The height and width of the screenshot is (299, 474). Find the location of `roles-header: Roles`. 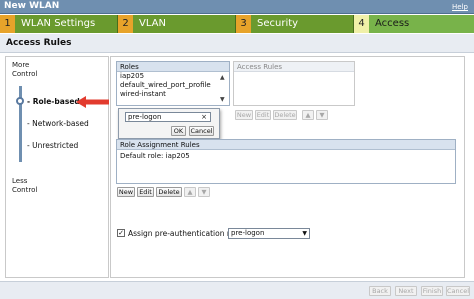

roles-header: Roles is located at coordinates (173, 67).